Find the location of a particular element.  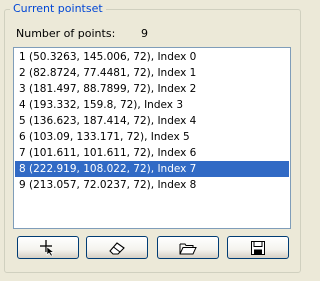

open-folder-icon is located at coordinates (188, 248).